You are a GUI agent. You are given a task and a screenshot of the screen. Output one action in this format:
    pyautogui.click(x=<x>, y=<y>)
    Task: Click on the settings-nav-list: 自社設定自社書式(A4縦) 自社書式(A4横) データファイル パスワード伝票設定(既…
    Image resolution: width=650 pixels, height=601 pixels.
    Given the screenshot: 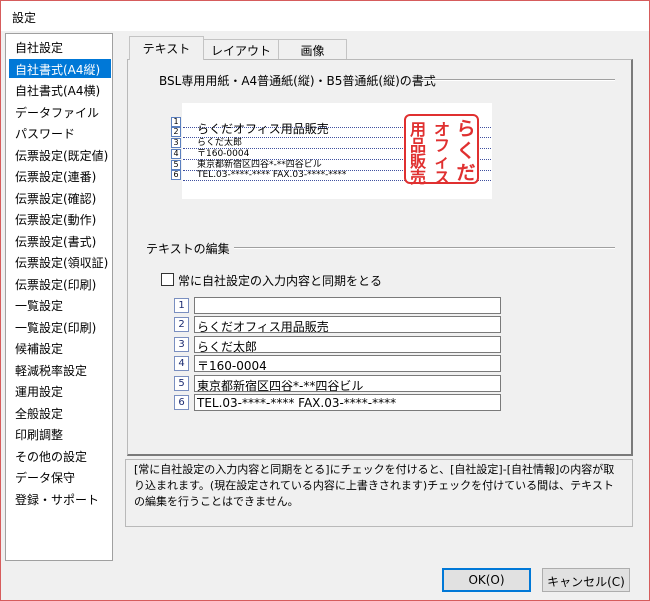 What is the action you would take?
    pyautogui.click(x=59, y=297)
    